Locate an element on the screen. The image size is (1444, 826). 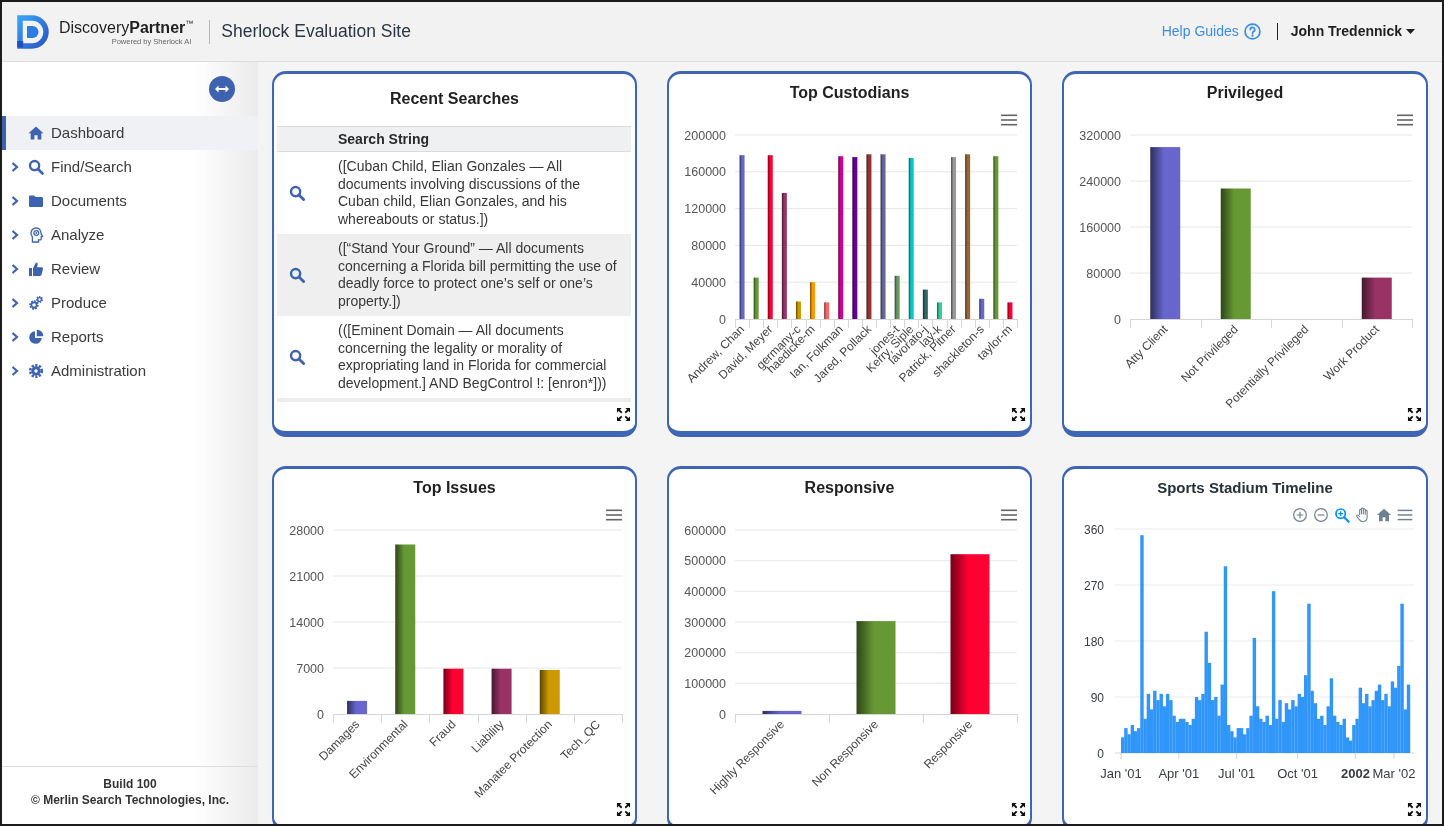
nav-item: Produce is located at coordinates (130, 303).